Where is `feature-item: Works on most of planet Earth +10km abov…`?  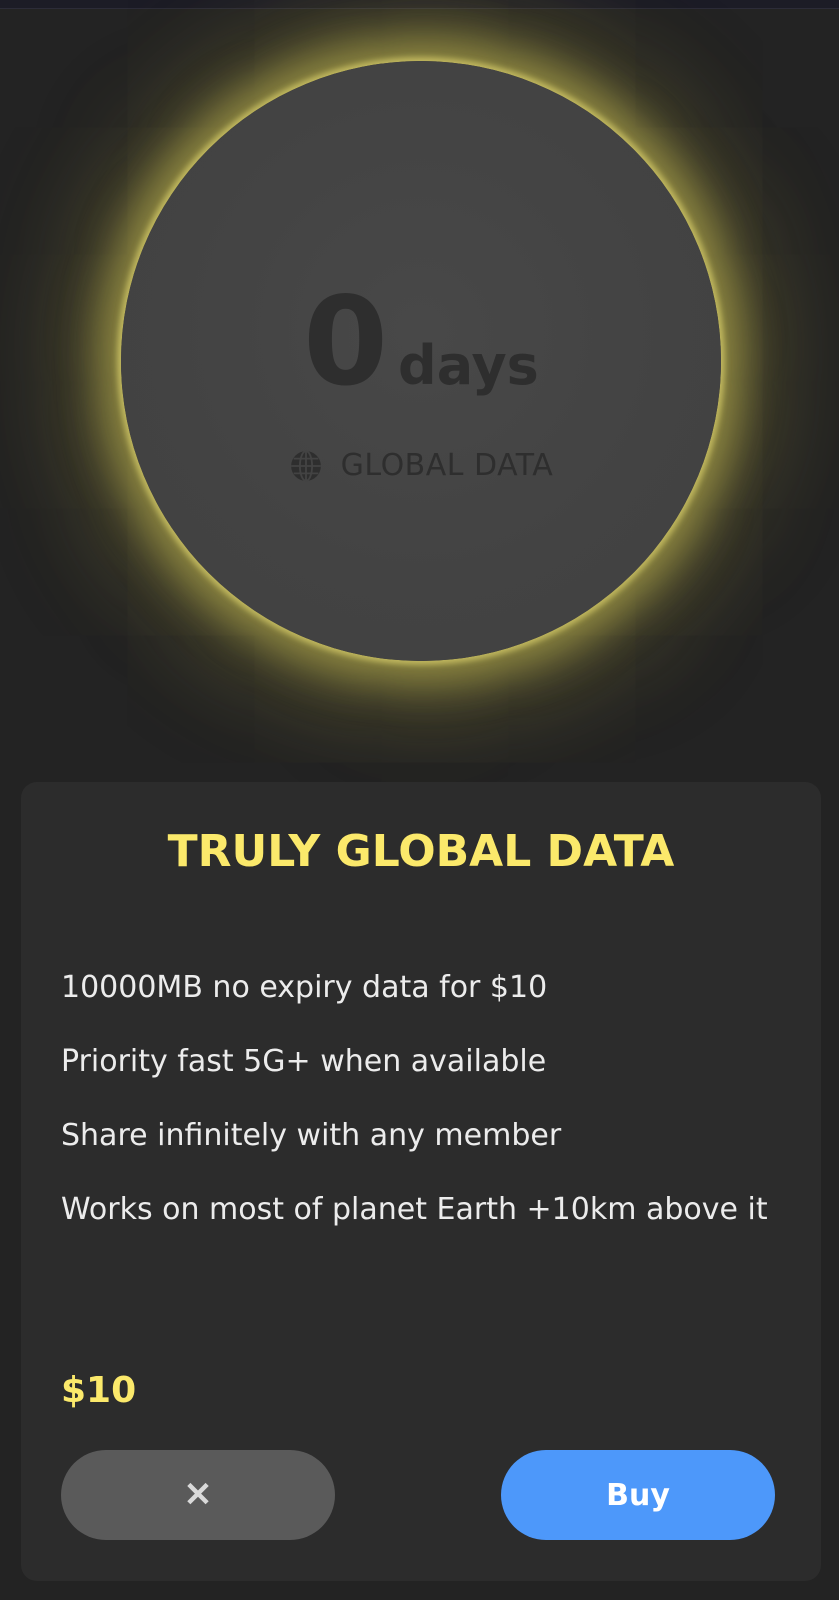
feature-item: Works on most of planet Earth +10km abov… is located at coordinates (414, 1209).